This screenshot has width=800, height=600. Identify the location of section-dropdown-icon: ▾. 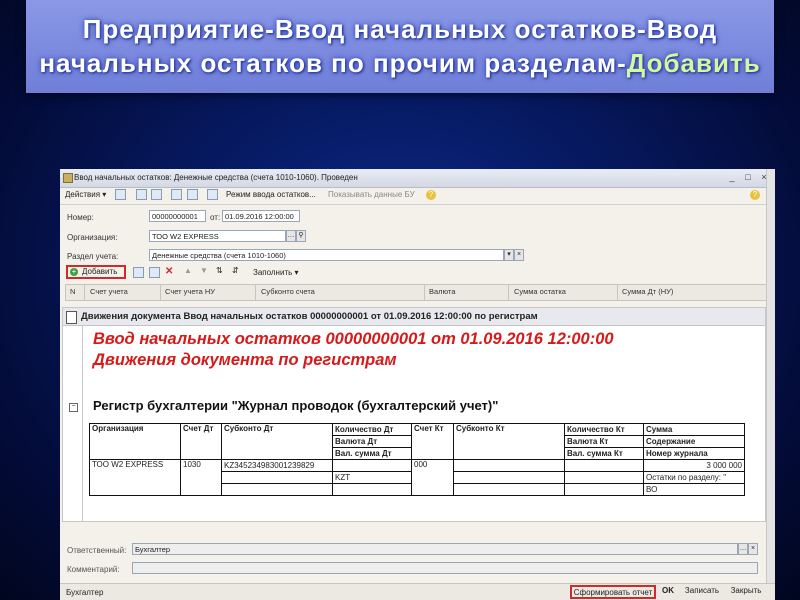
(509, 255).